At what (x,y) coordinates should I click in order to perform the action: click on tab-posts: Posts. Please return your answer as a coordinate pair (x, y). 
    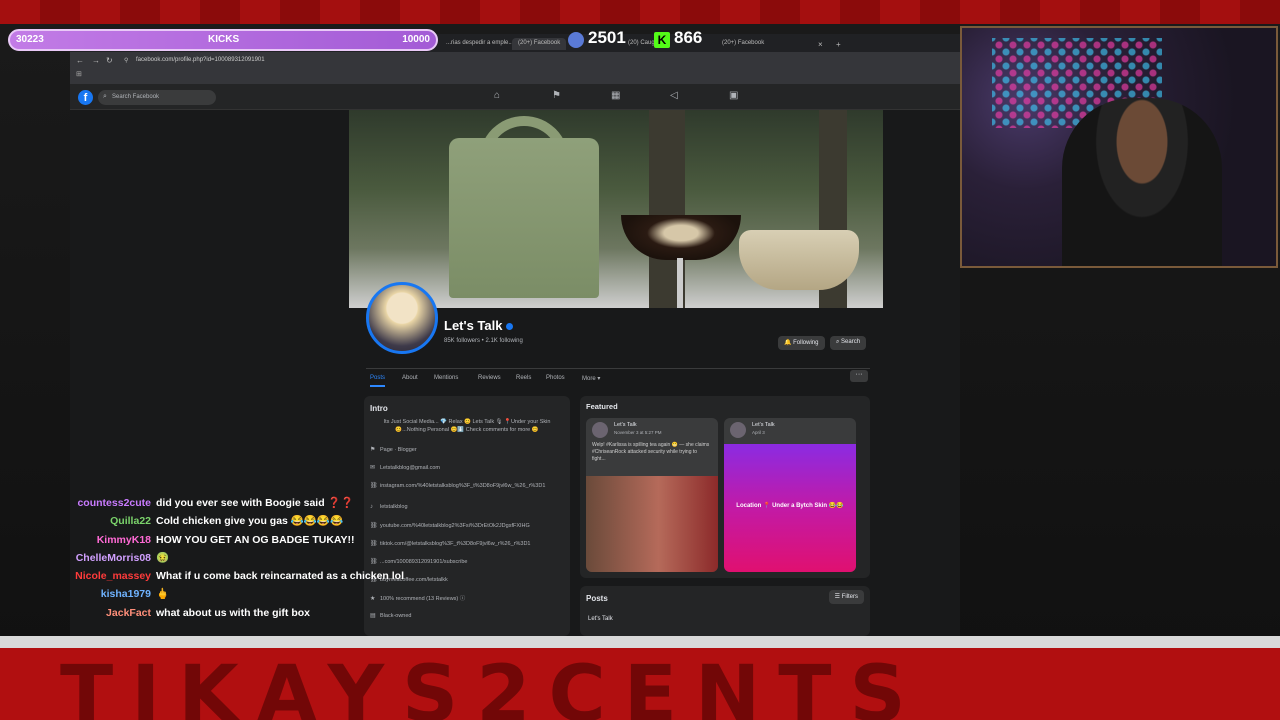
    Looking at the image, I should click on (378, 381).